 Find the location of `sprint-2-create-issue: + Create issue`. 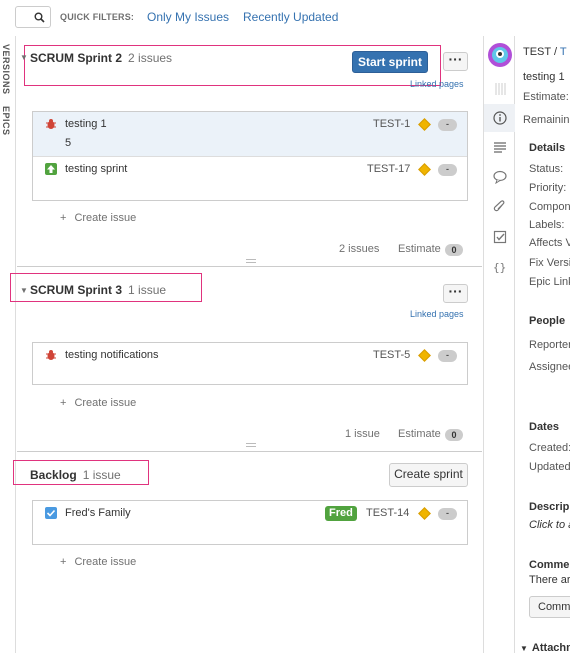

sprint-2-create-issue: + Create issue is located at coordinates (98, 218).